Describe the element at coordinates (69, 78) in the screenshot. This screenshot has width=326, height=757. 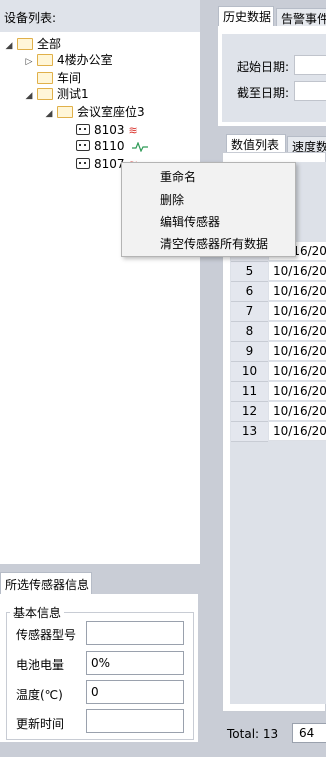
I see `tree-node-label: 车间` at that location.